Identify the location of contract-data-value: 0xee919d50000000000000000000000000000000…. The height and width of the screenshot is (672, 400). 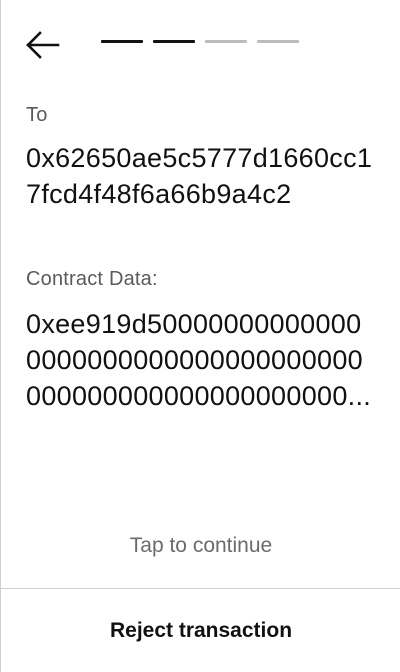
(199, 360).